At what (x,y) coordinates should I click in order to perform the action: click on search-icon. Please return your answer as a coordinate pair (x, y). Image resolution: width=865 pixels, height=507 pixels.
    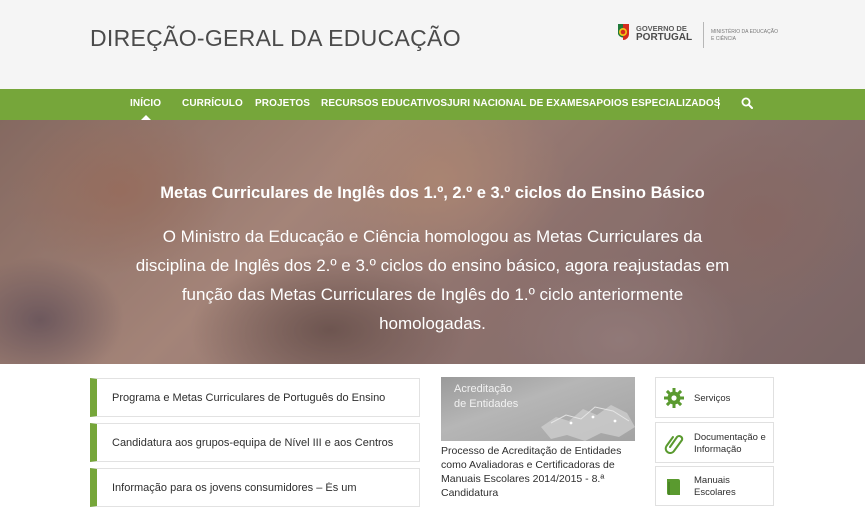
    Looking at the image, I should click on (747, 103).